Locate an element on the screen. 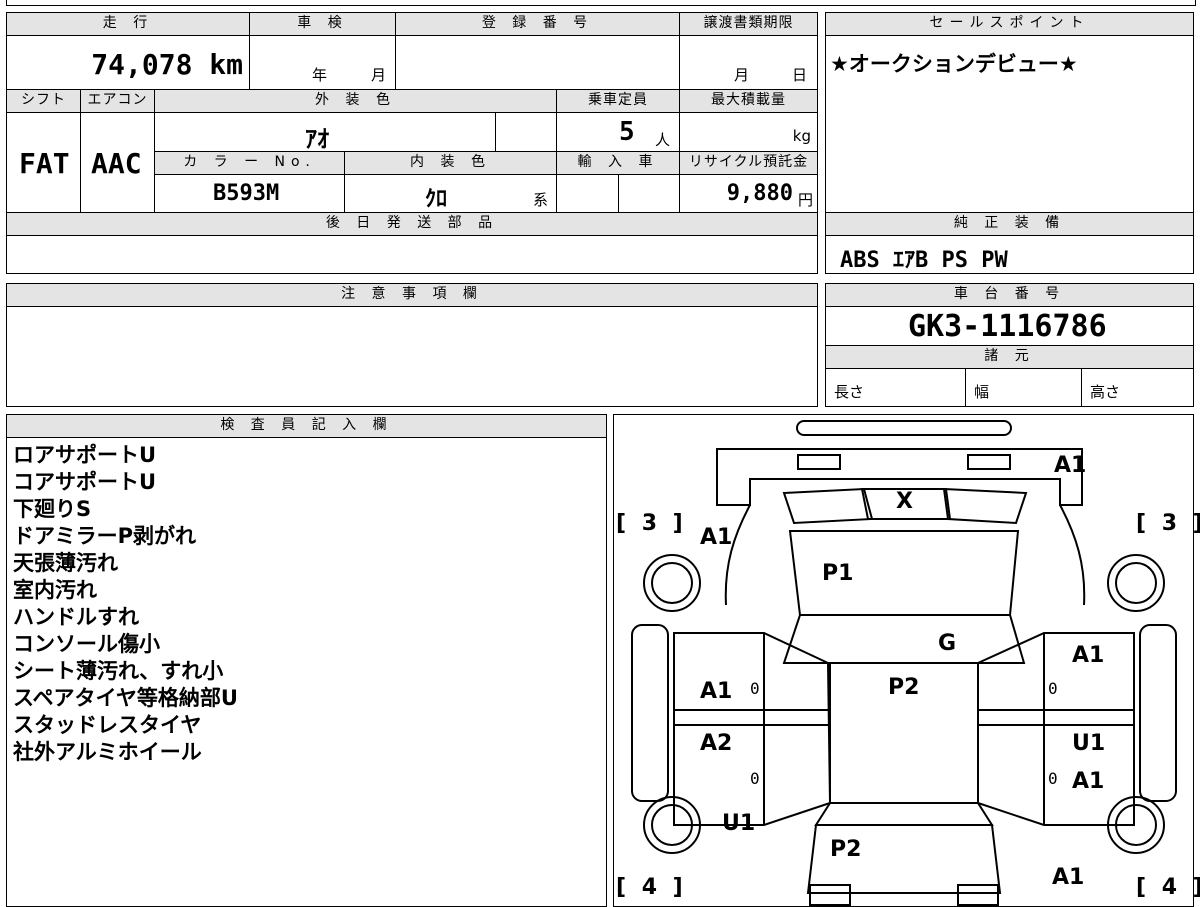 This screenshot has width=1200, height=907. mark-door-rr: A1 is located at coordinates (1088, 781).